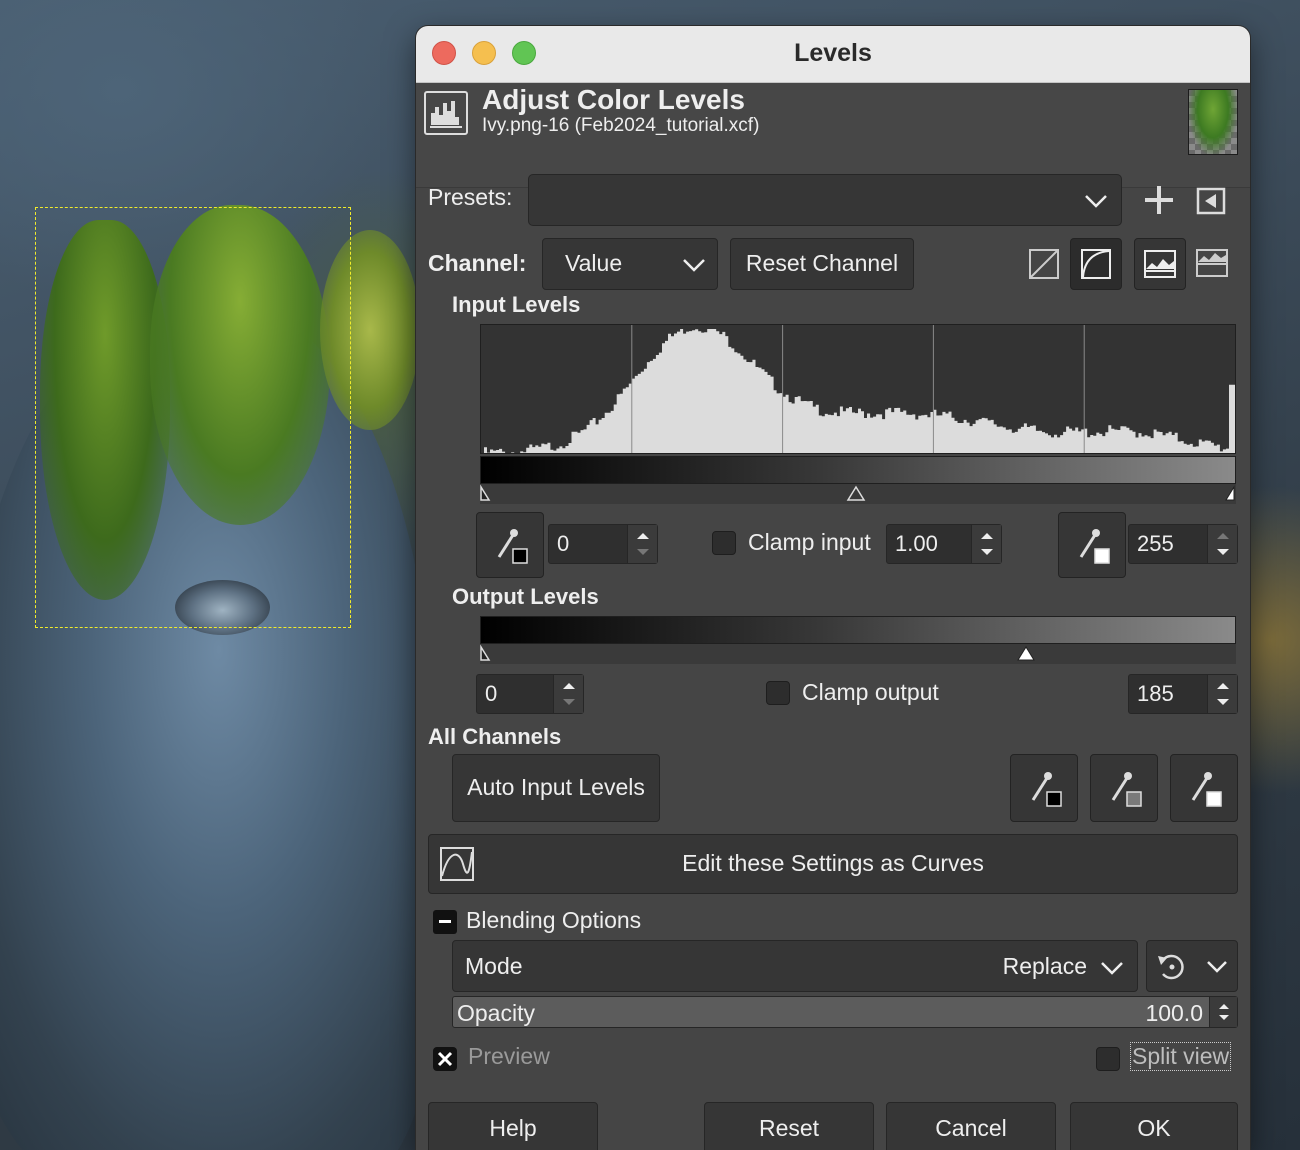  Describe the element at coordinates (1222, 694) in the screenshot. I see `output-high-spinner` at that location.